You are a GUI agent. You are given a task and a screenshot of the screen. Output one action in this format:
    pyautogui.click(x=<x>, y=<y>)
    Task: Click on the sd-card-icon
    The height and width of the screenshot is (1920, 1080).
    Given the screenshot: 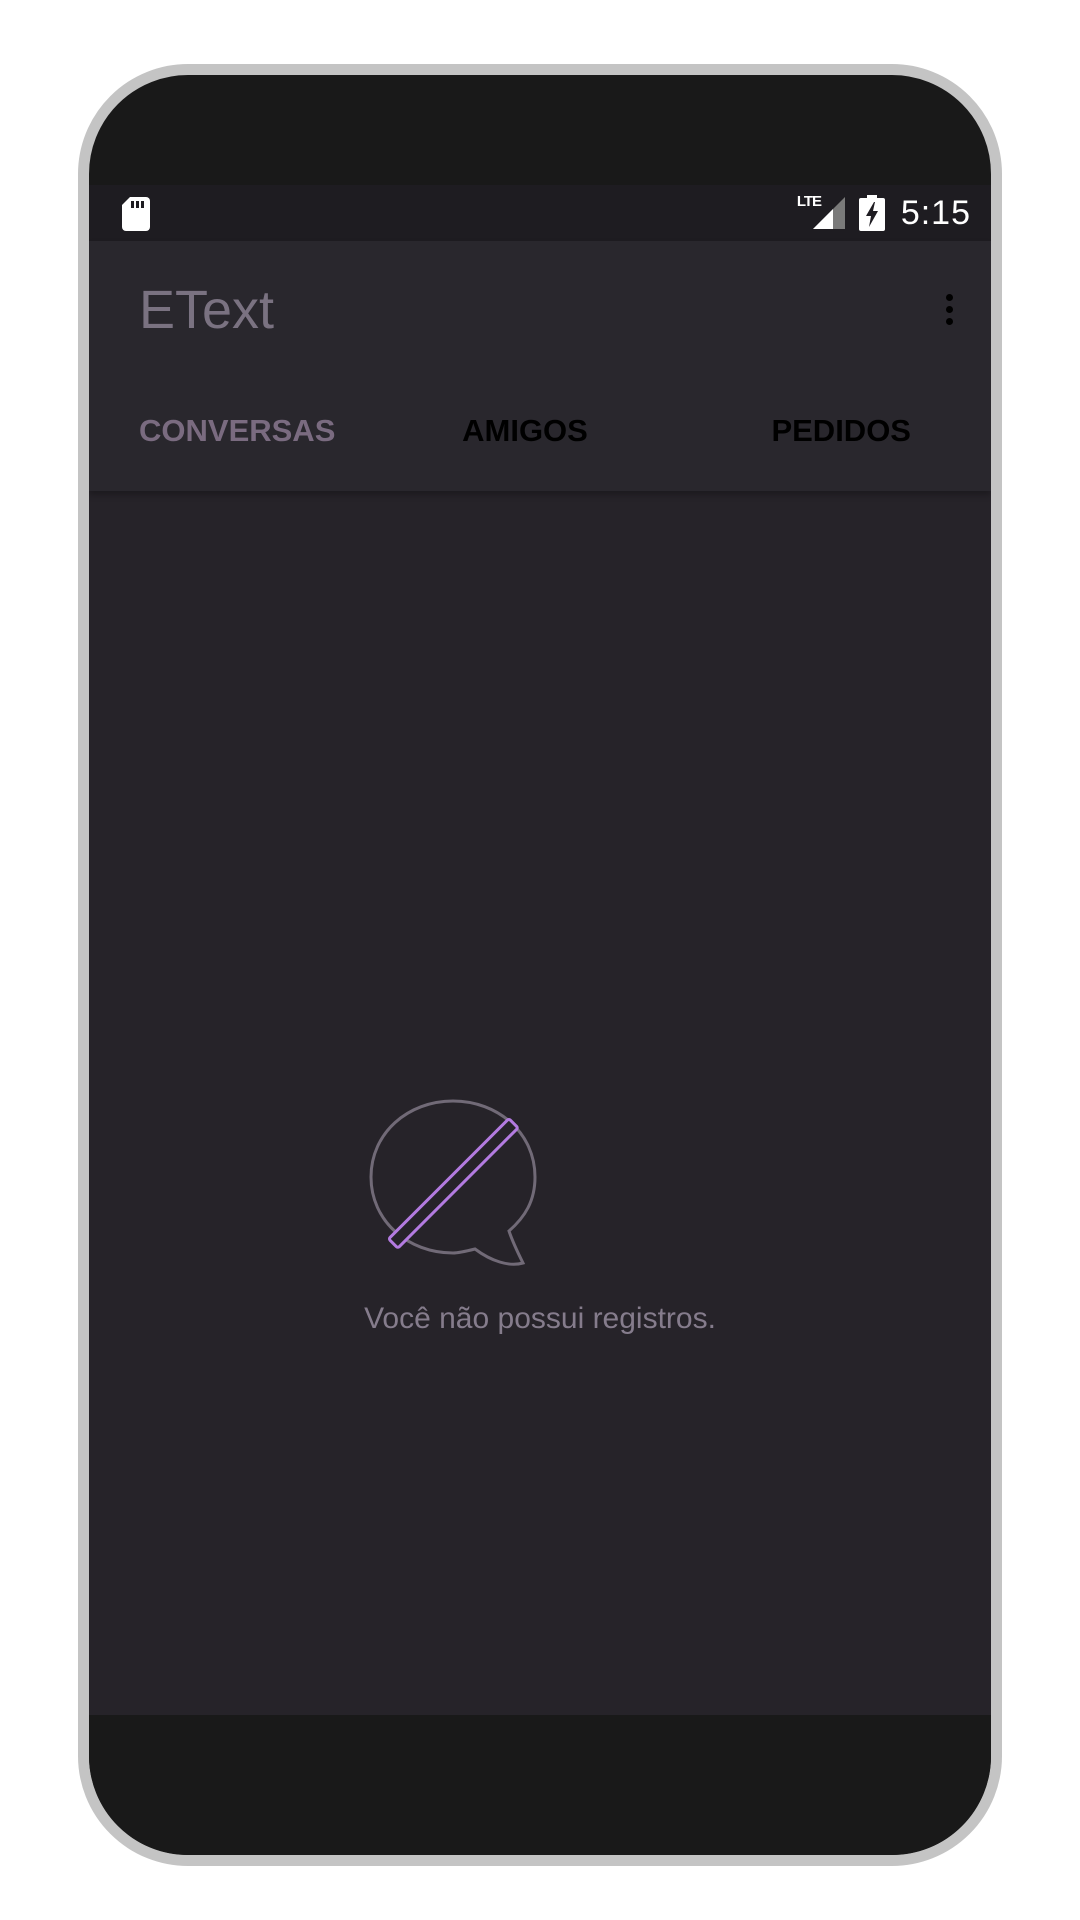 What is the action you would take?
    pyautogui.click(x=136, y=214)
    